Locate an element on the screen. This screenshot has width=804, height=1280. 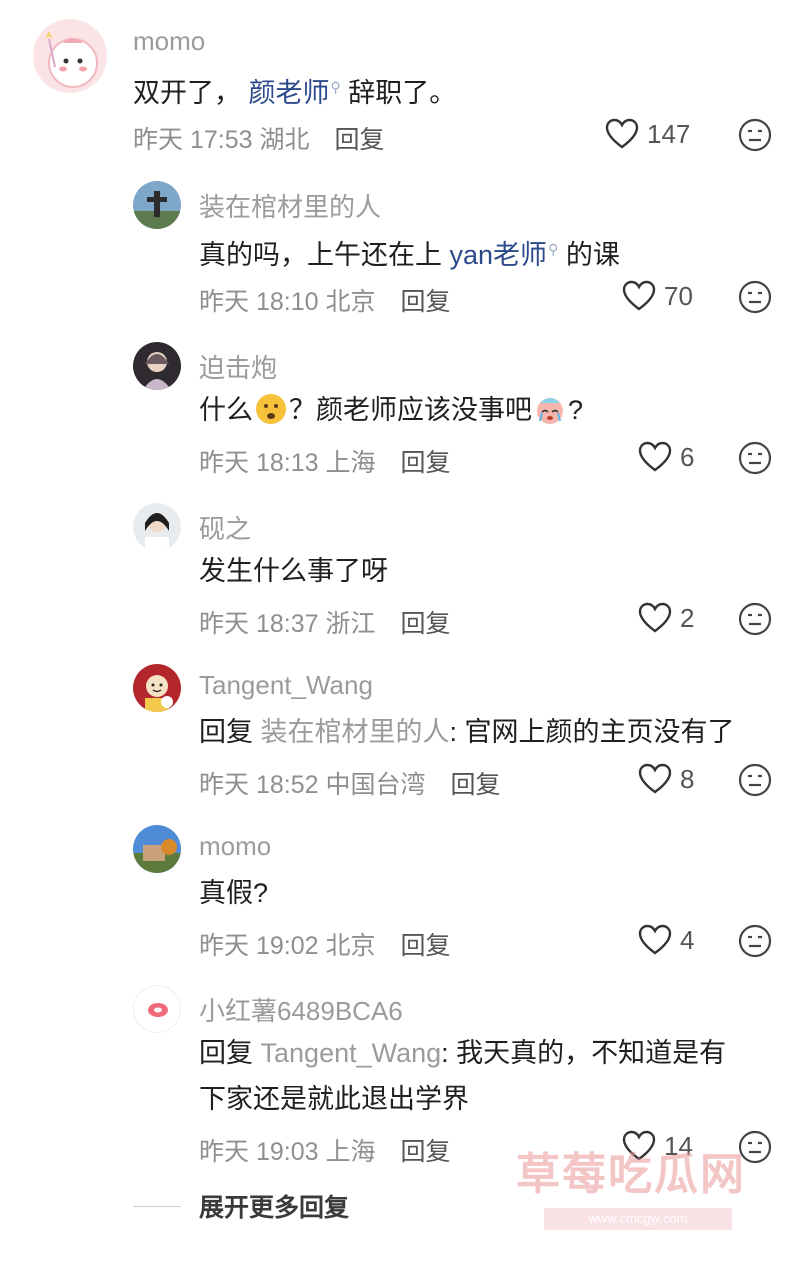
like-count: 2 is located at coordinates (687, 617).